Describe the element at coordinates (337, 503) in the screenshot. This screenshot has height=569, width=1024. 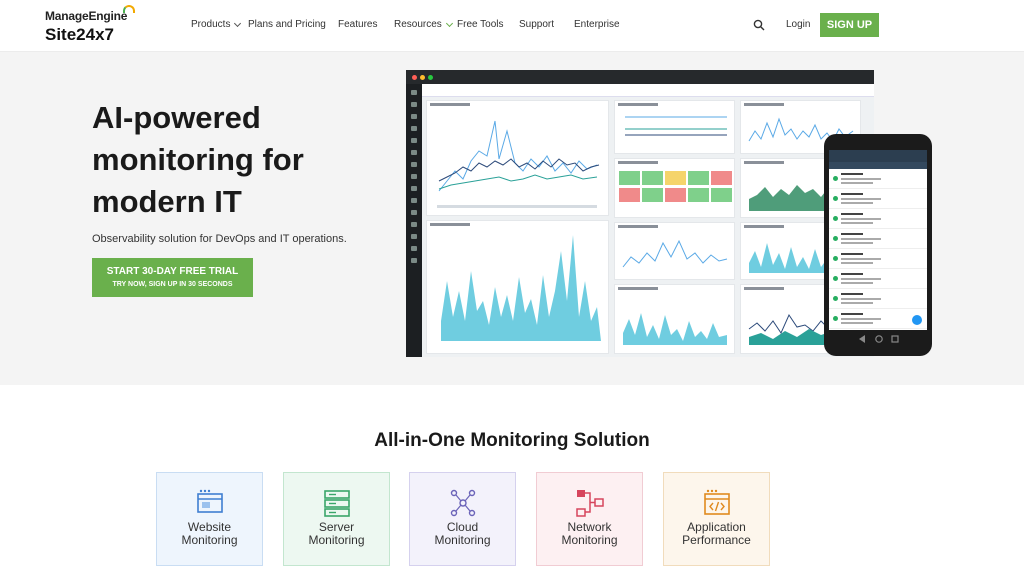
I see `server-icon` at that location.